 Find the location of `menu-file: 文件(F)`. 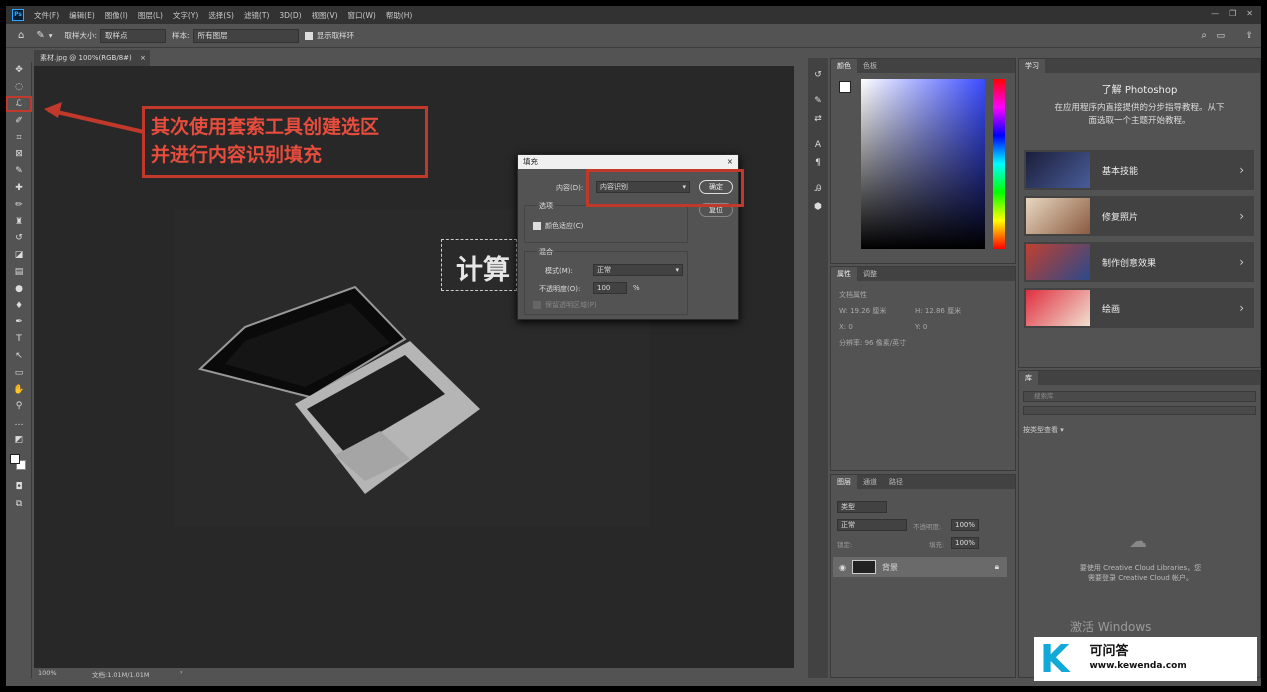

menu-file: 文件(F) is located at coordinates (46, 15).